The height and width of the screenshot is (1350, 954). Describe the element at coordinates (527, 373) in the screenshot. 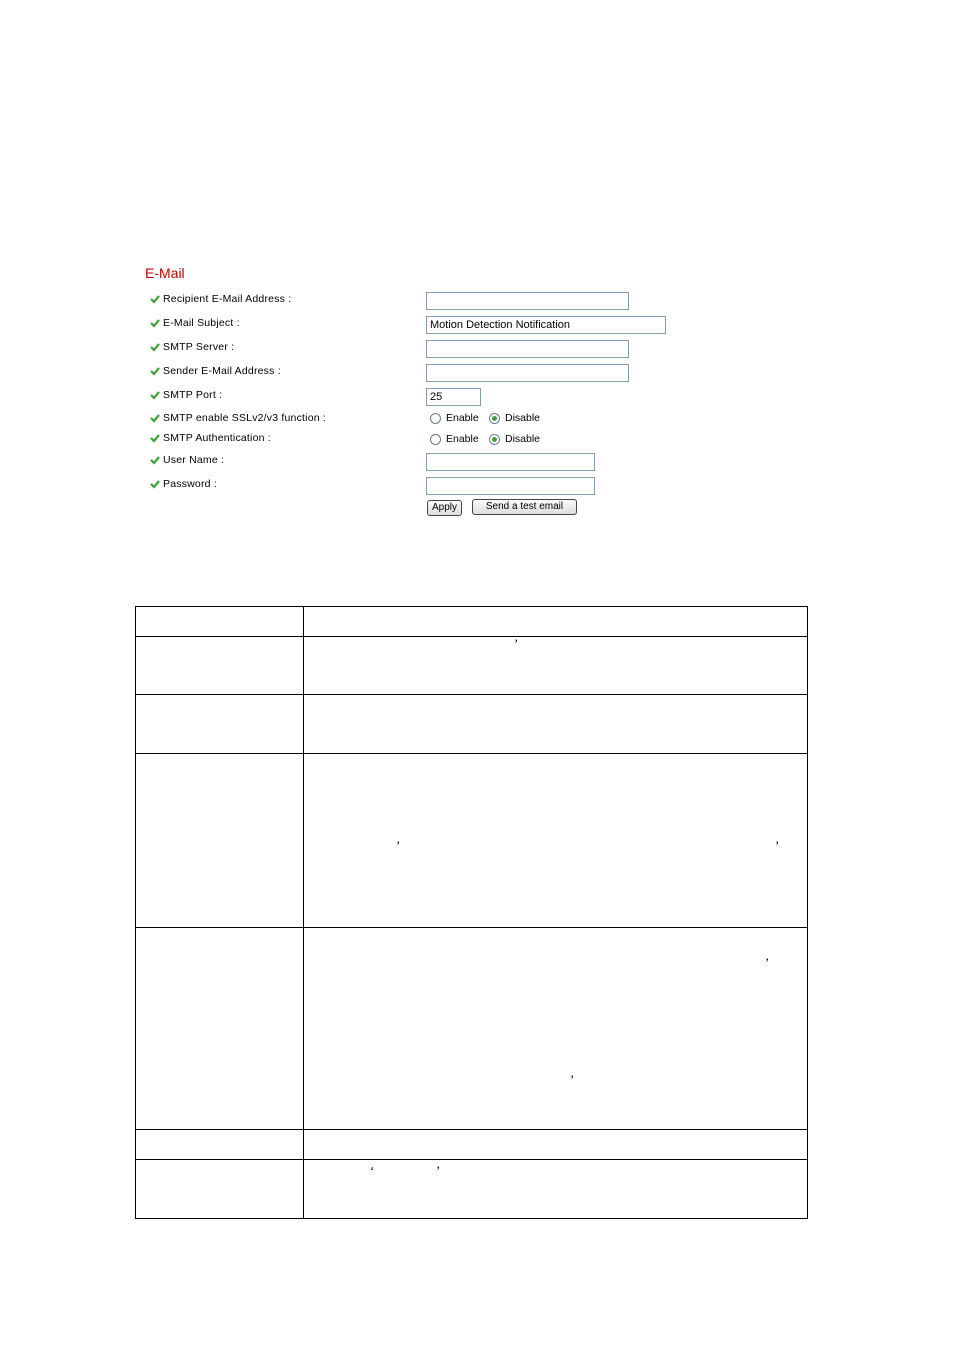

I see `sender-email-input` at that location.